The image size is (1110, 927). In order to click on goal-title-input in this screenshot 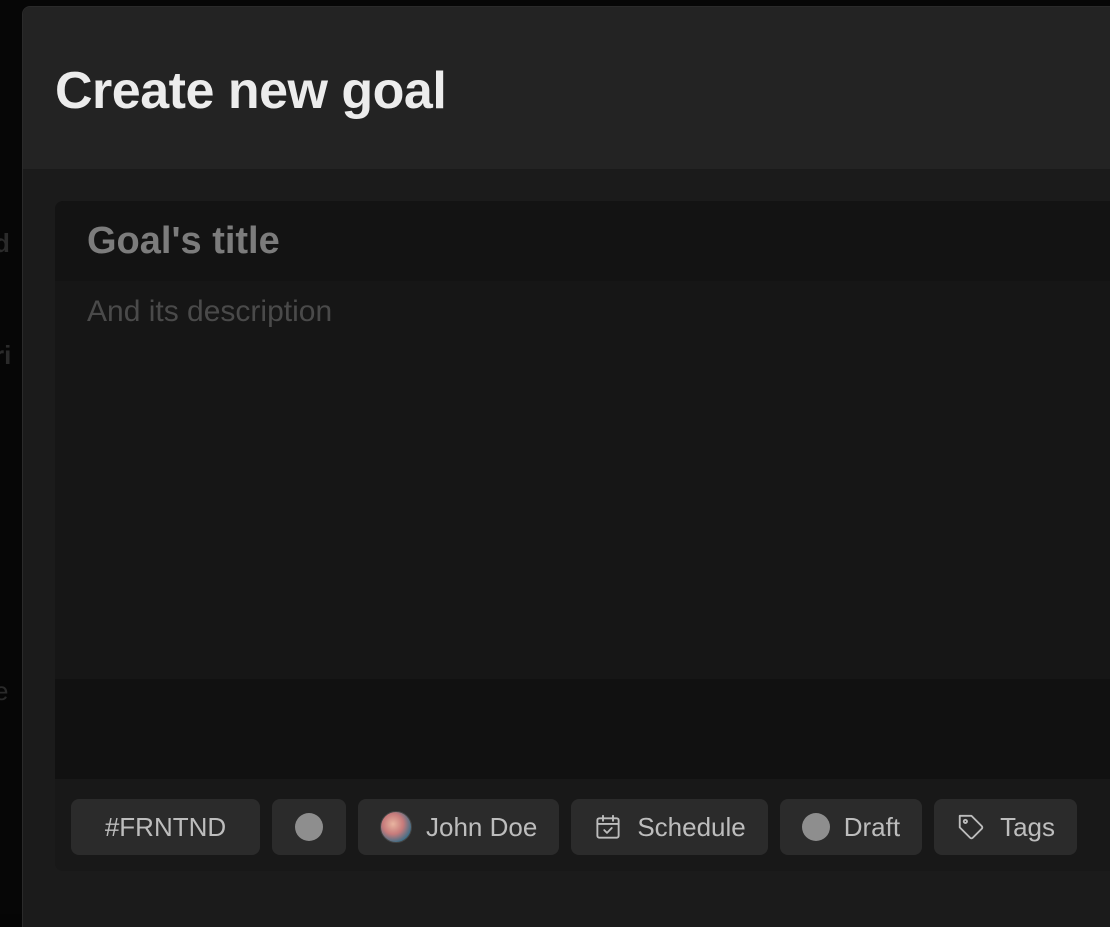, I will do `click(582, 241)`.